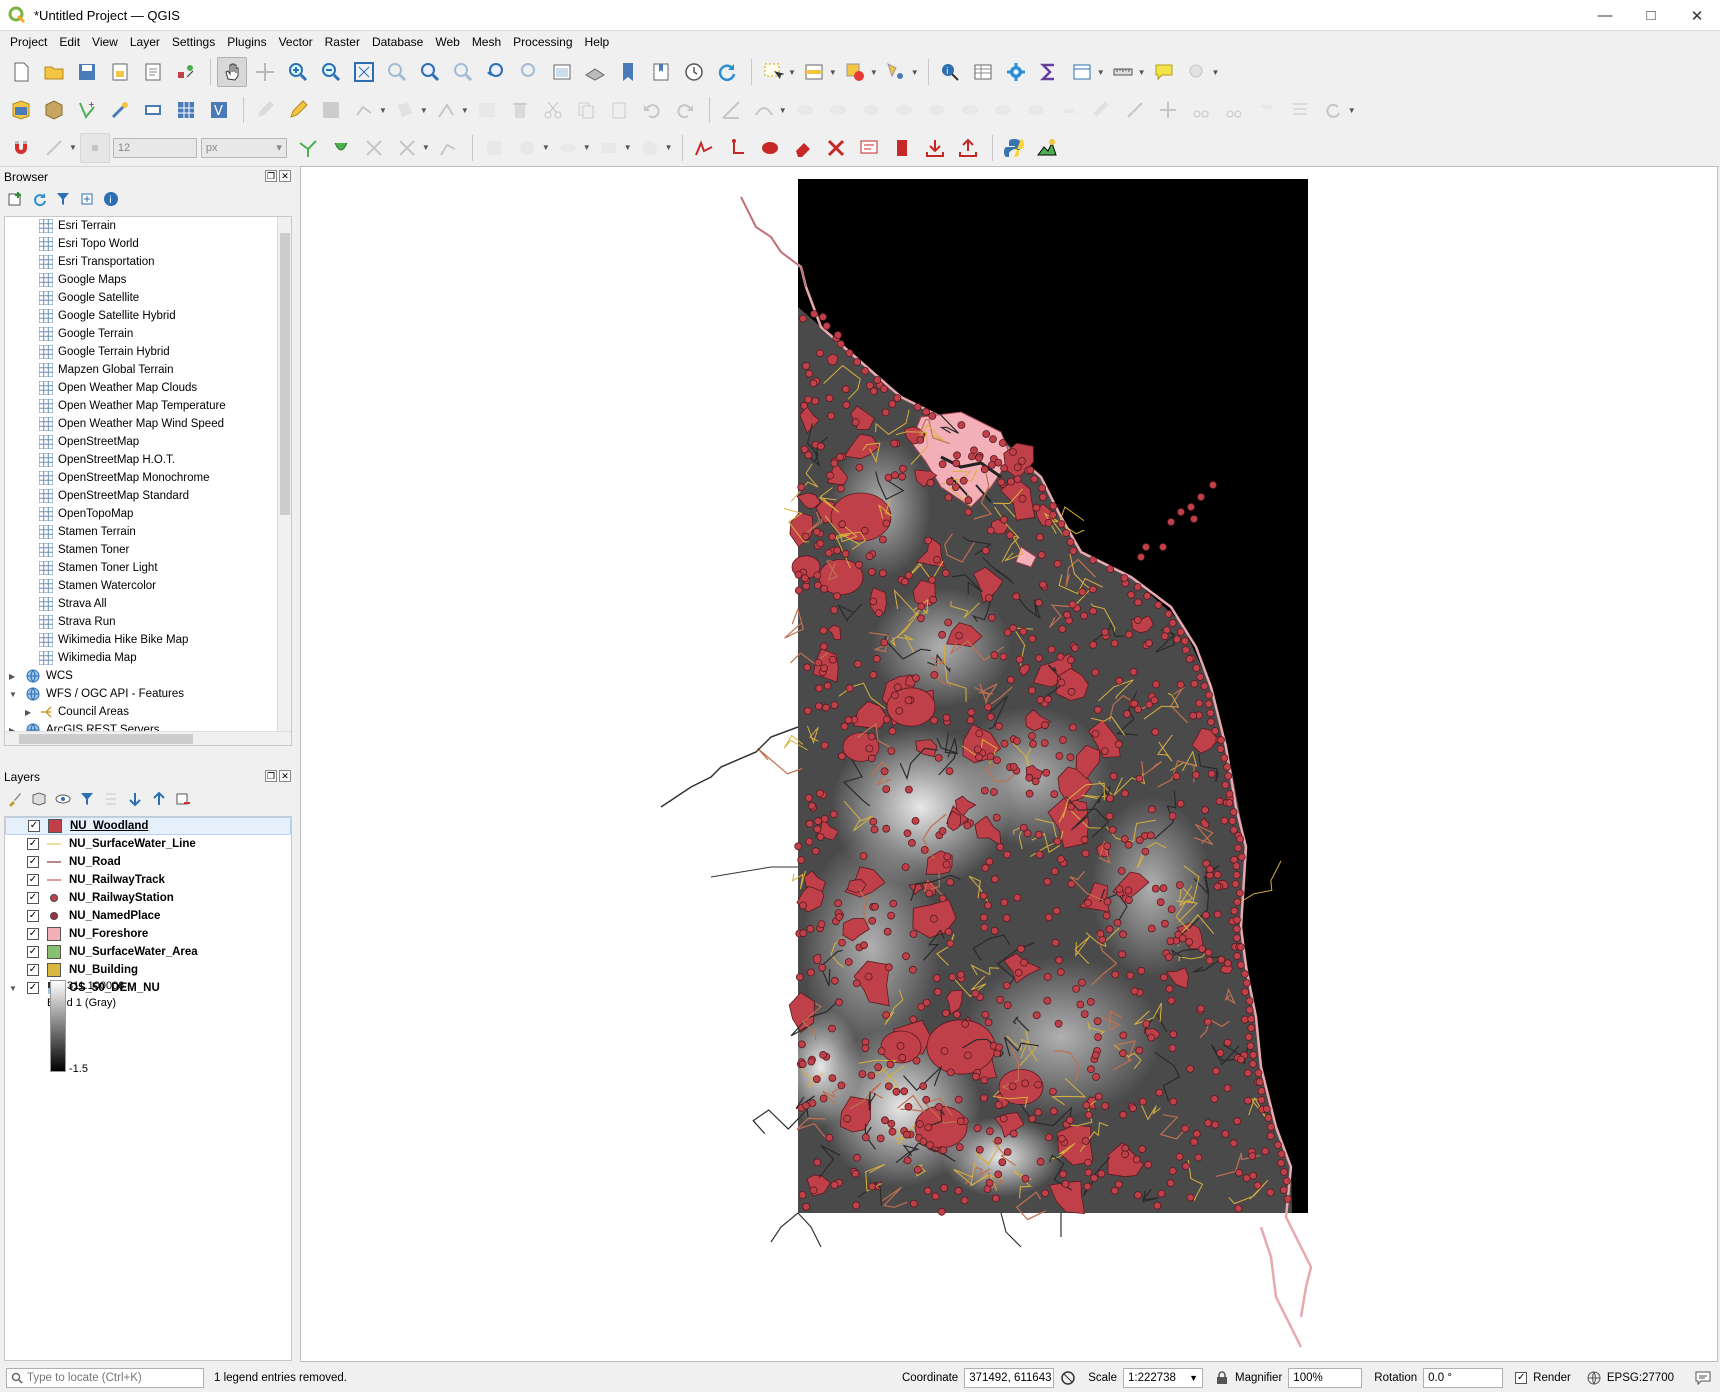 Image resolution: width=1720 pixels, height=1392 pixels. Describe the element at coordinates (855, 72) in the screenshot. I see `deselect-features-button` at that location.